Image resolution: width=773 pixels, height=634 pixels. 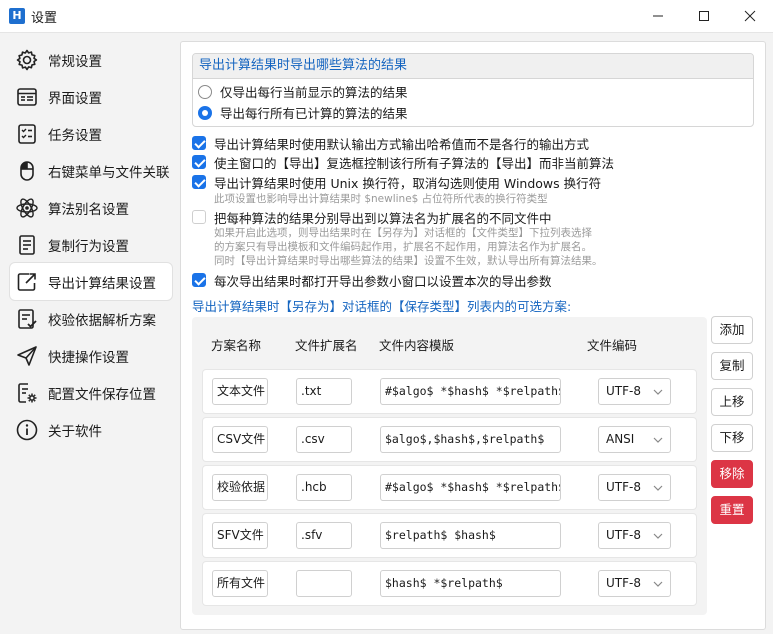 I want to click on scheme-extension-input: .txt, so click(x=324, y=391).